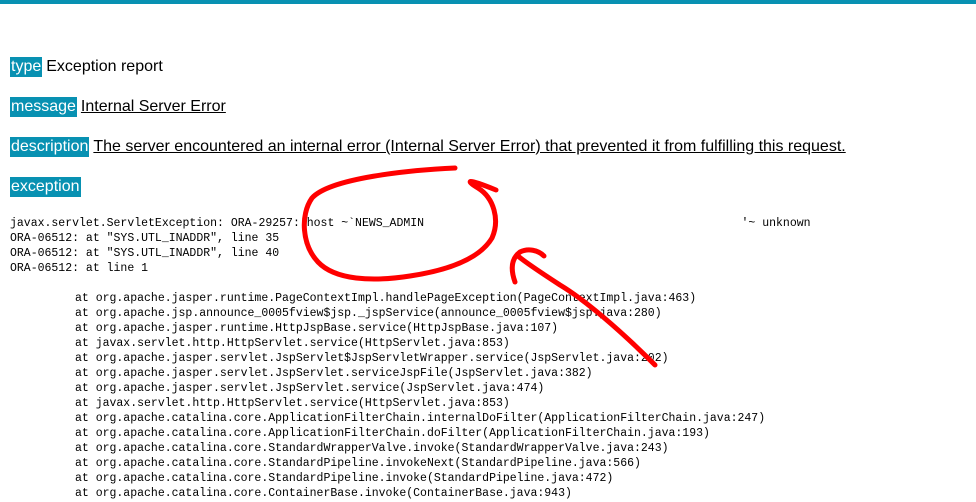  I want to click on message-value: Internal Server Error, so click(153, 106).